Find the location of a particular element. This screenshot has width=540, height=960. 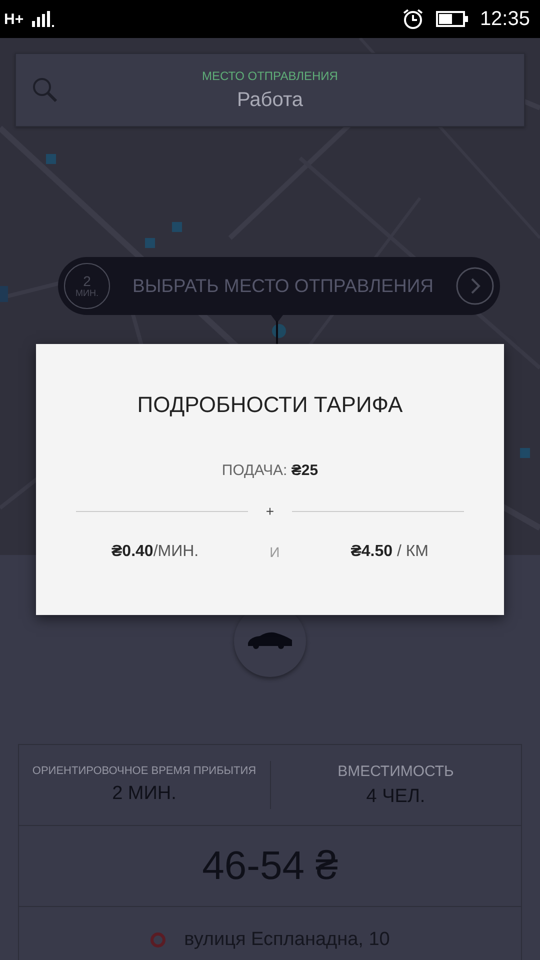

field-value: Работа is located at coordinates (270, 100).